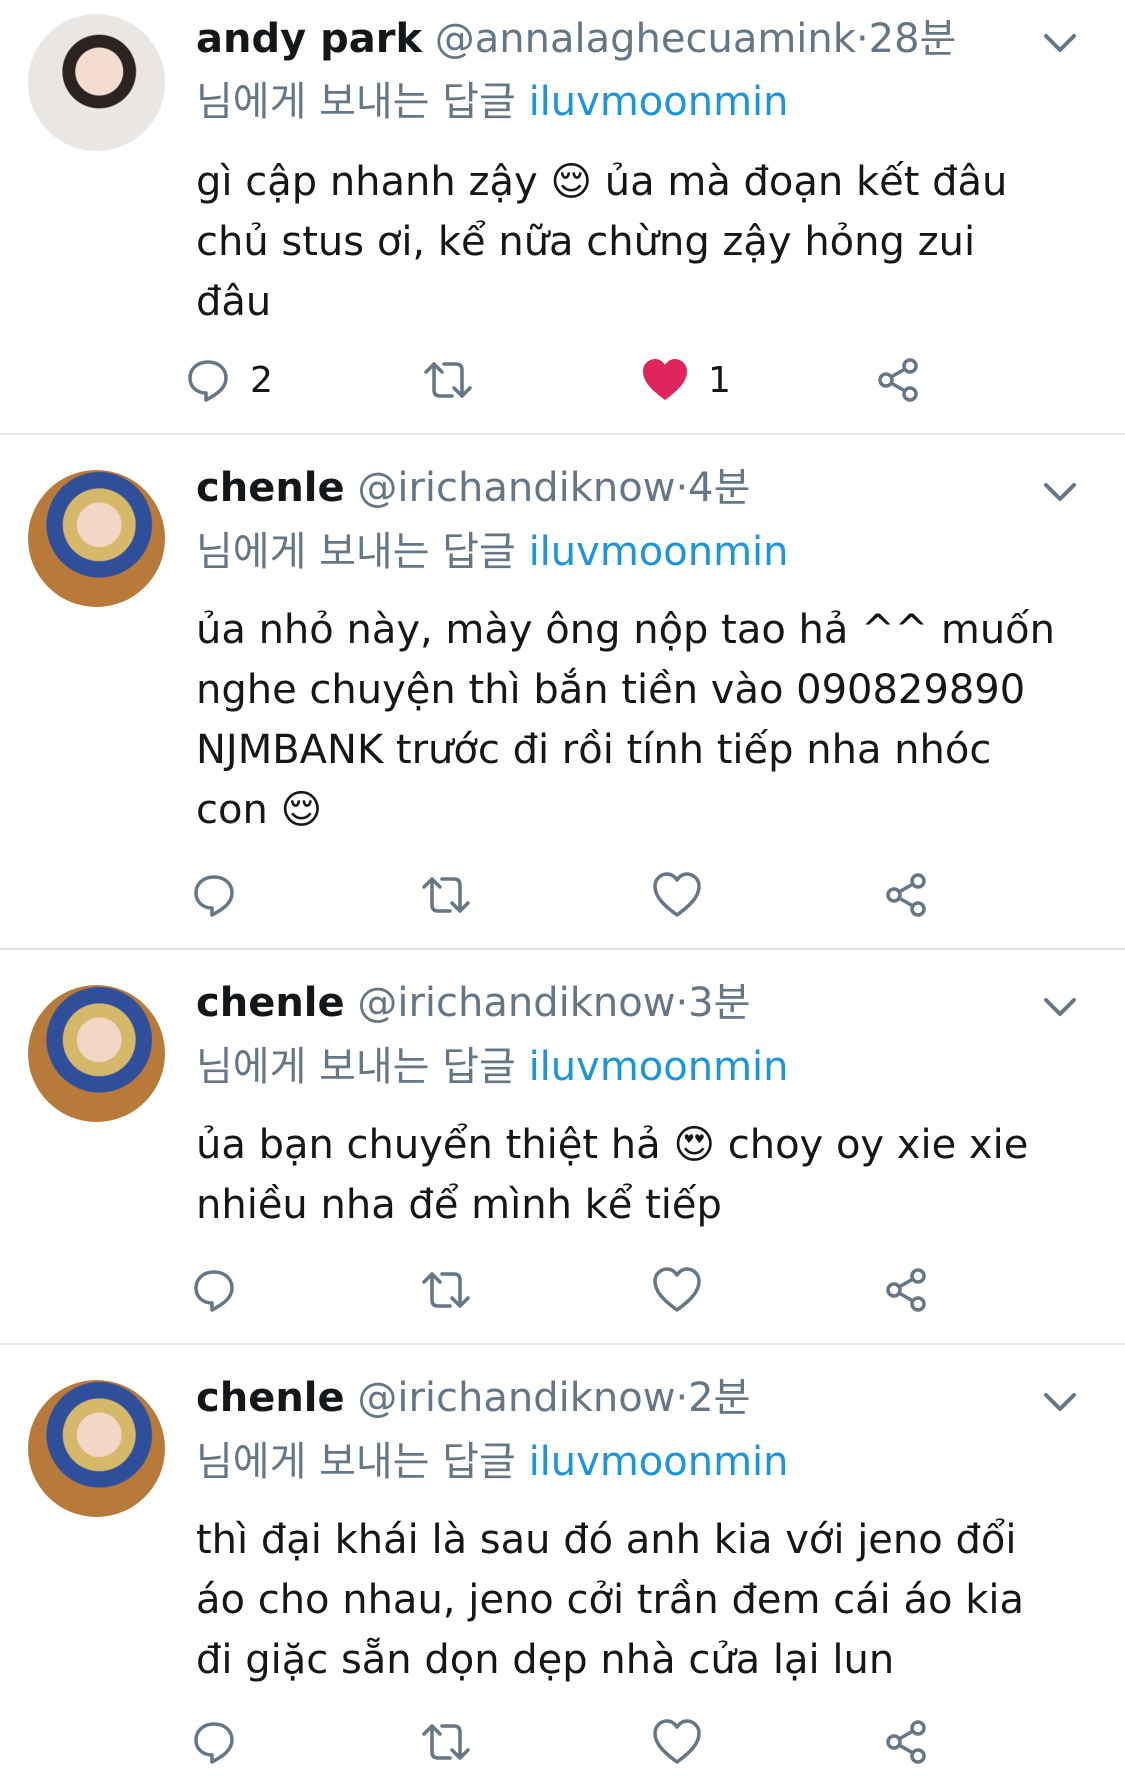  I want to click on like-button: 1, so click(685, 380).